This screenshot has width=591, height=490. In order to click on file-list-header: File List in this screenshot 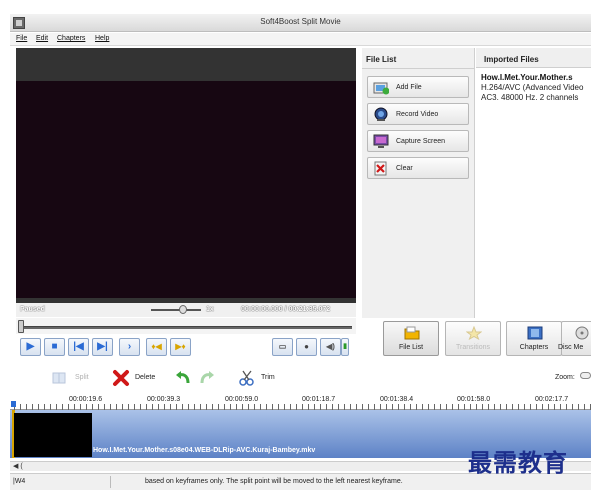, I will do `click(381, 59)`.